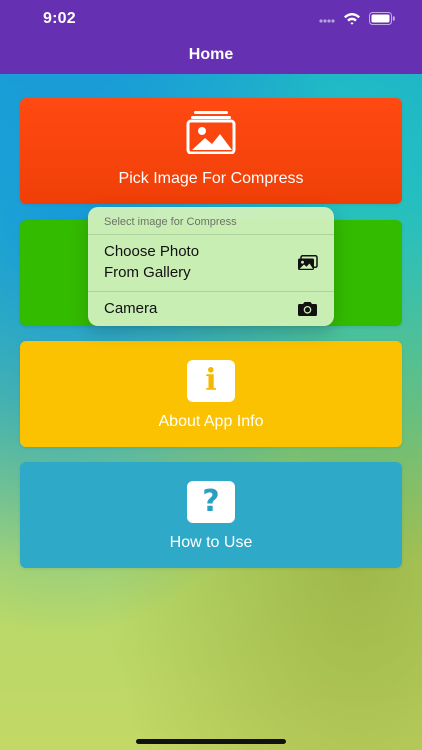 The height and width of the screenshot is (750, 422). I want to click on info-icon: i, so click(211, 381).